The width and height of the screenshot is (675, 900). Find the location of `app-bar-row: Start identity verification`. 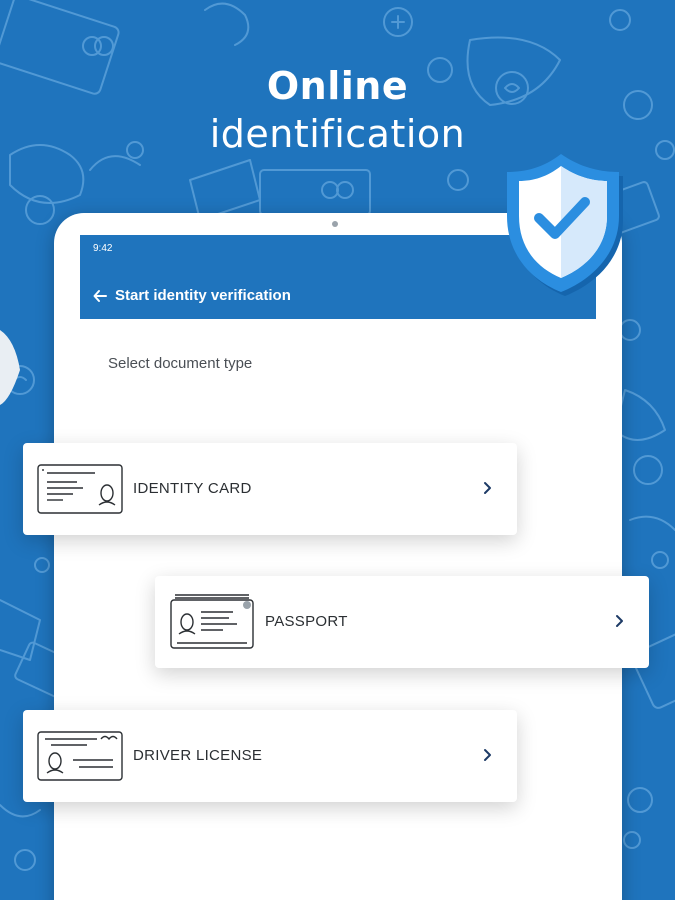

app-bar-row: Start identity verification is located at coordinates (192, 295).